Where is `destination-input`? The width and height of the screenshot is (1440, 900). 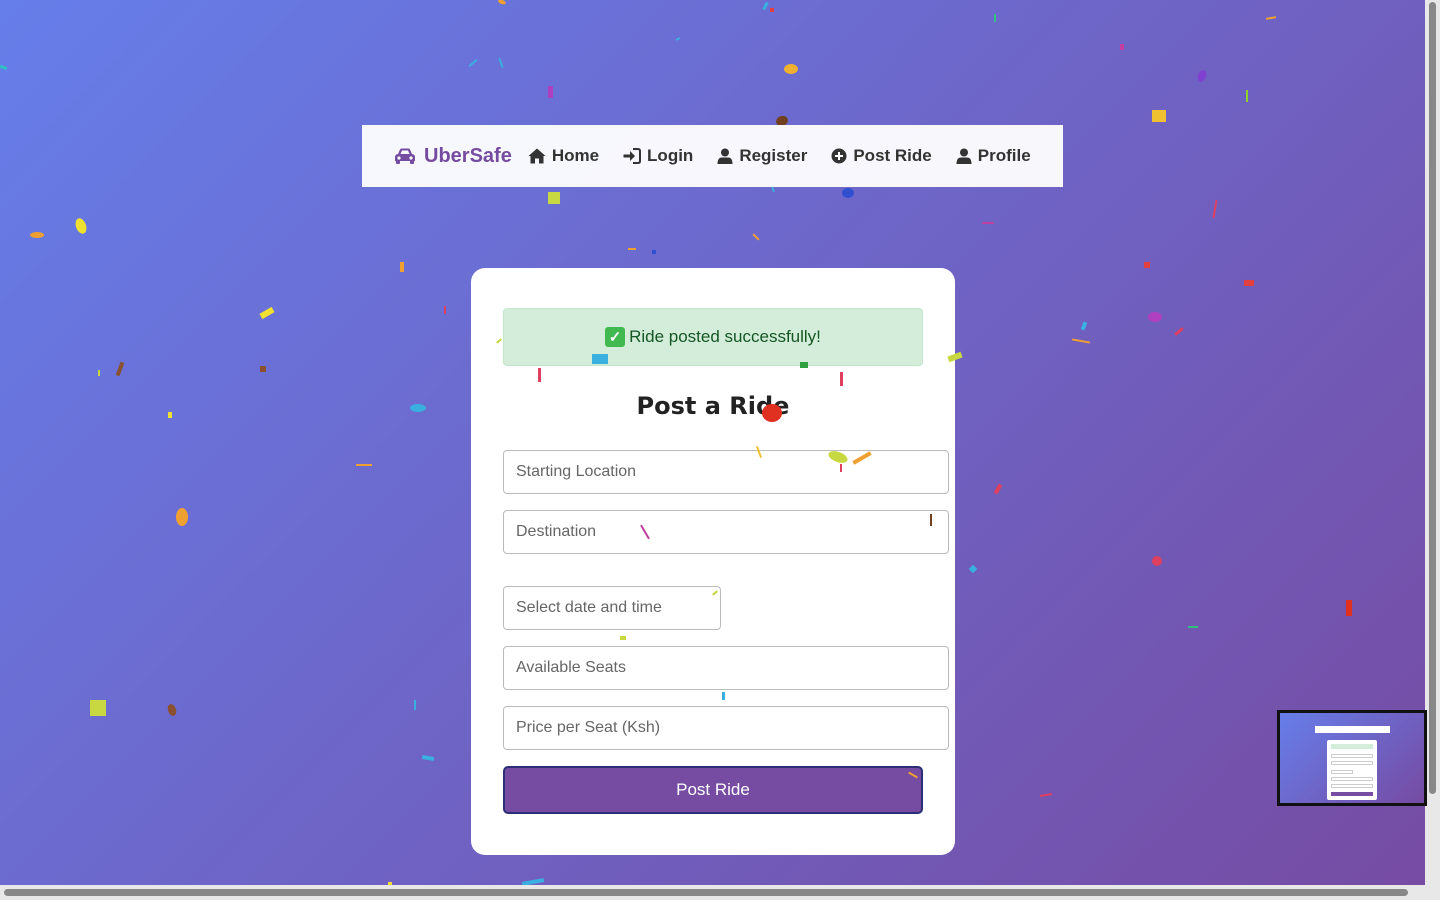 destination-input is located at coordinates (726, 532).